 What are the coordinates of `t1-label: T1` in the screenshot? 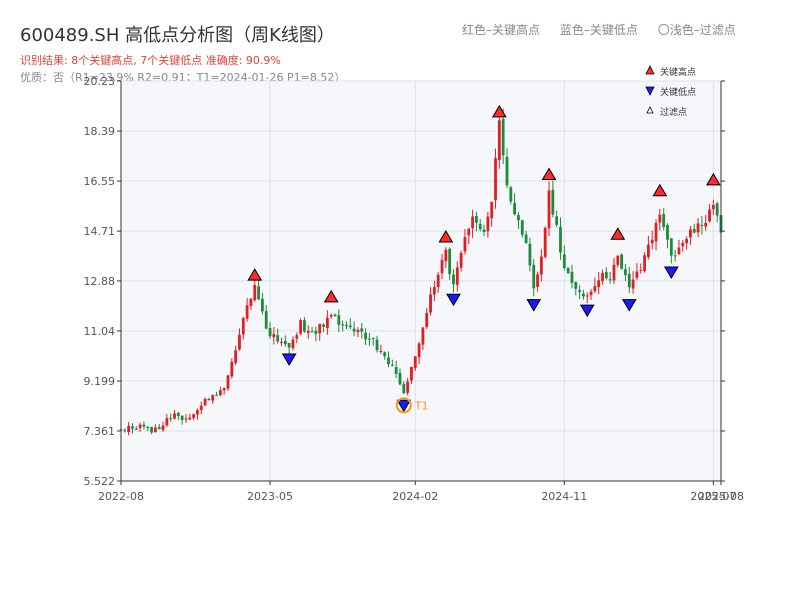 It's located at (421, 405).